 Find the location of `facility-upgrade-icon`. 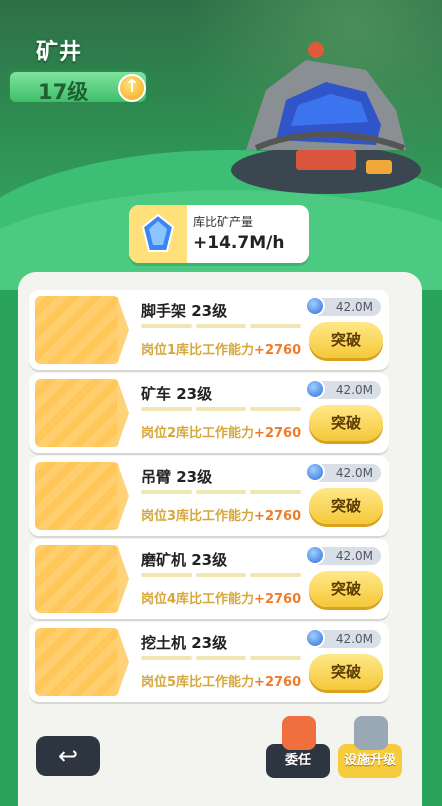

facility-upgrade-icon is located at coordinates (371, 733).